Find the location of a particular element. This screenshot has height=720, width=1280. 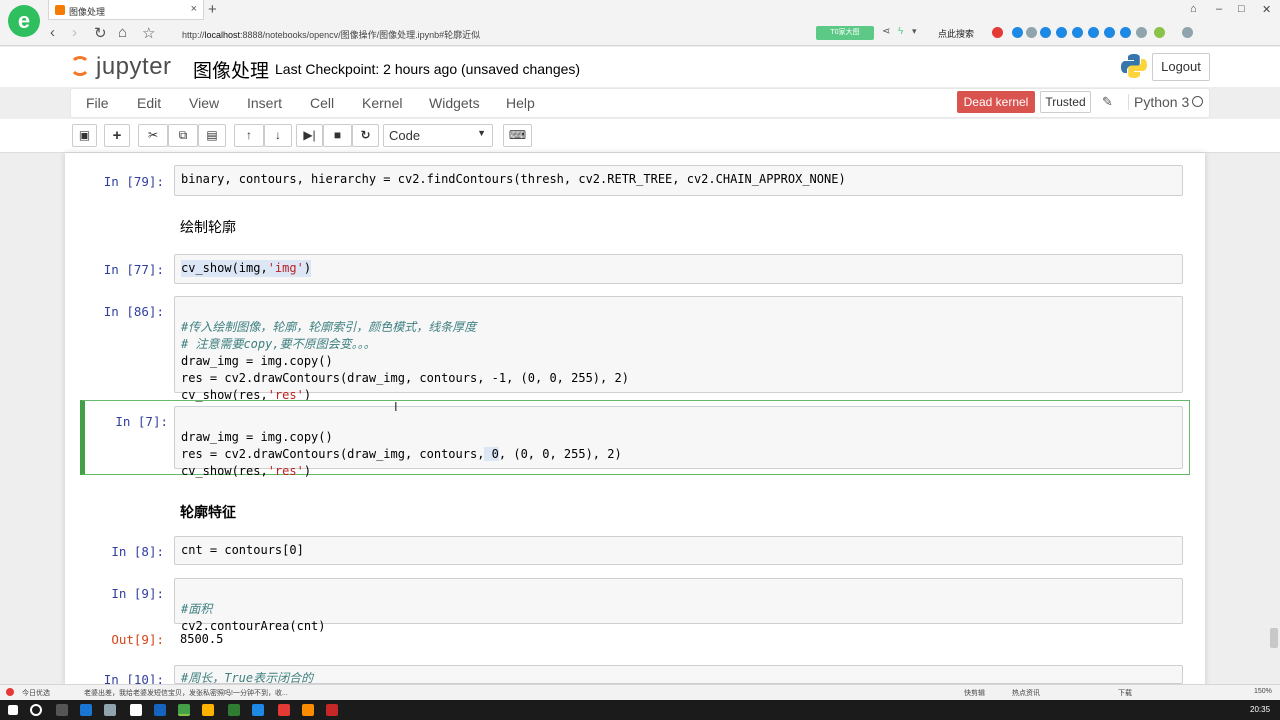

run-button: ▶| is located at coordinates (309, 135).